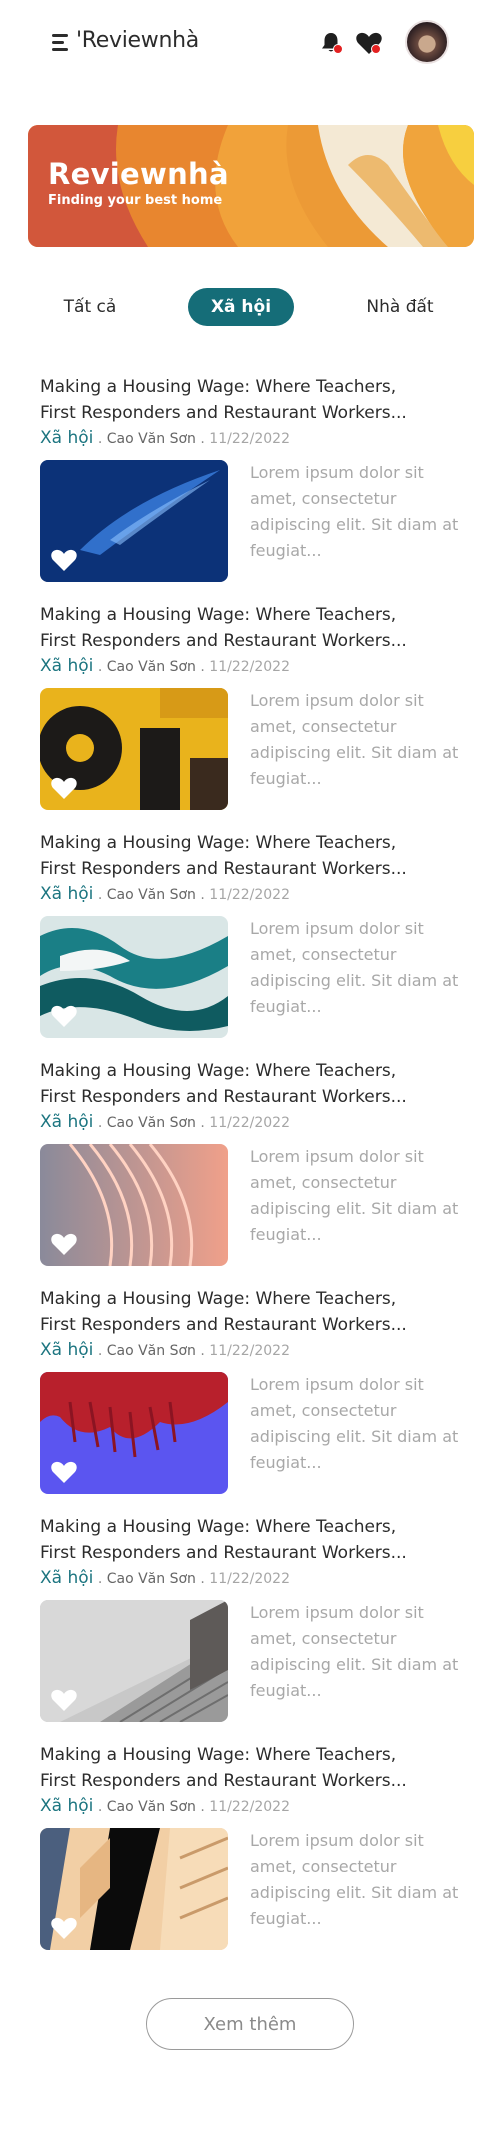 The width and height of the screenshot is (500, 2151). Describe the element at coordinates (241, 307) in the screenshot. I see `tab-social: Xã hội` at that location.